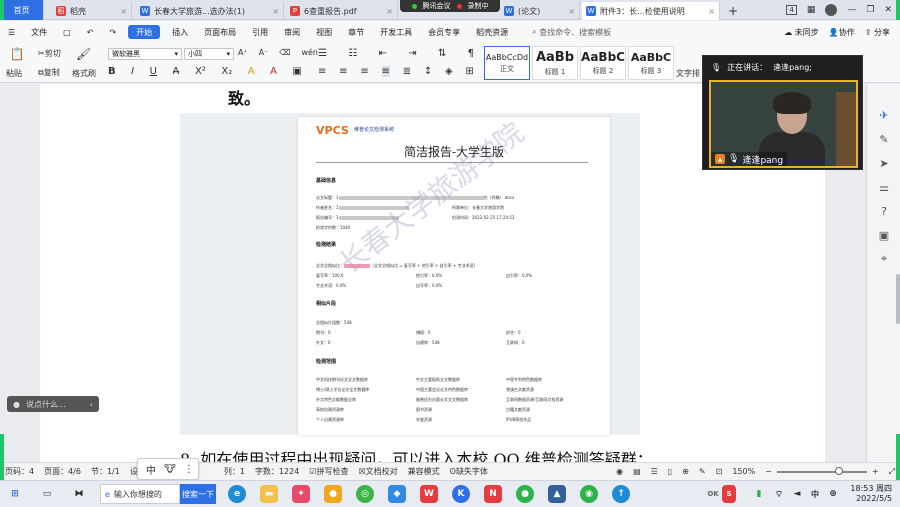 This screenshot has width=900, height=507. What do you see at coordinates (851, 10) in the screenshot?
I see `minimize-icon: —` at bounding box center [851, 10].